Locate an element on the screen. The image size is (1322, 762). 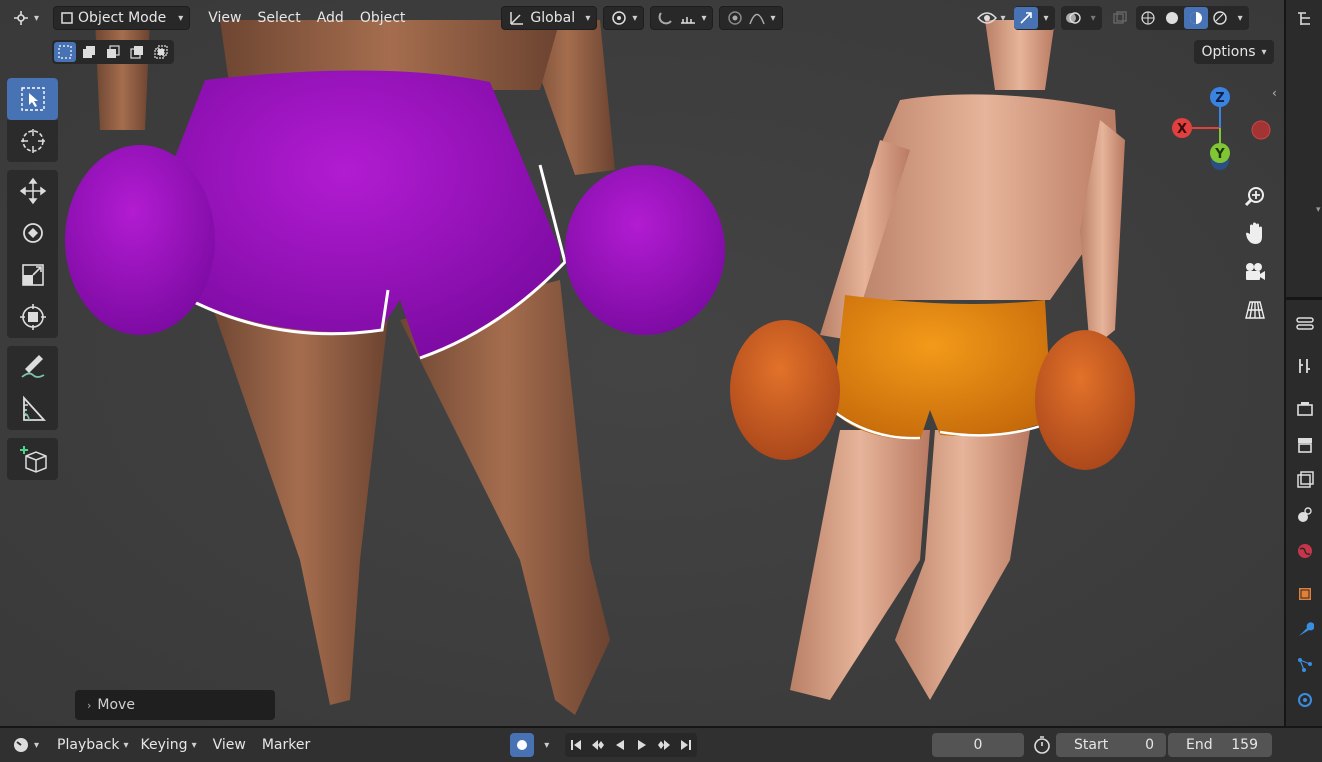
select-intersect-icon is located at coordinates (161, 52).